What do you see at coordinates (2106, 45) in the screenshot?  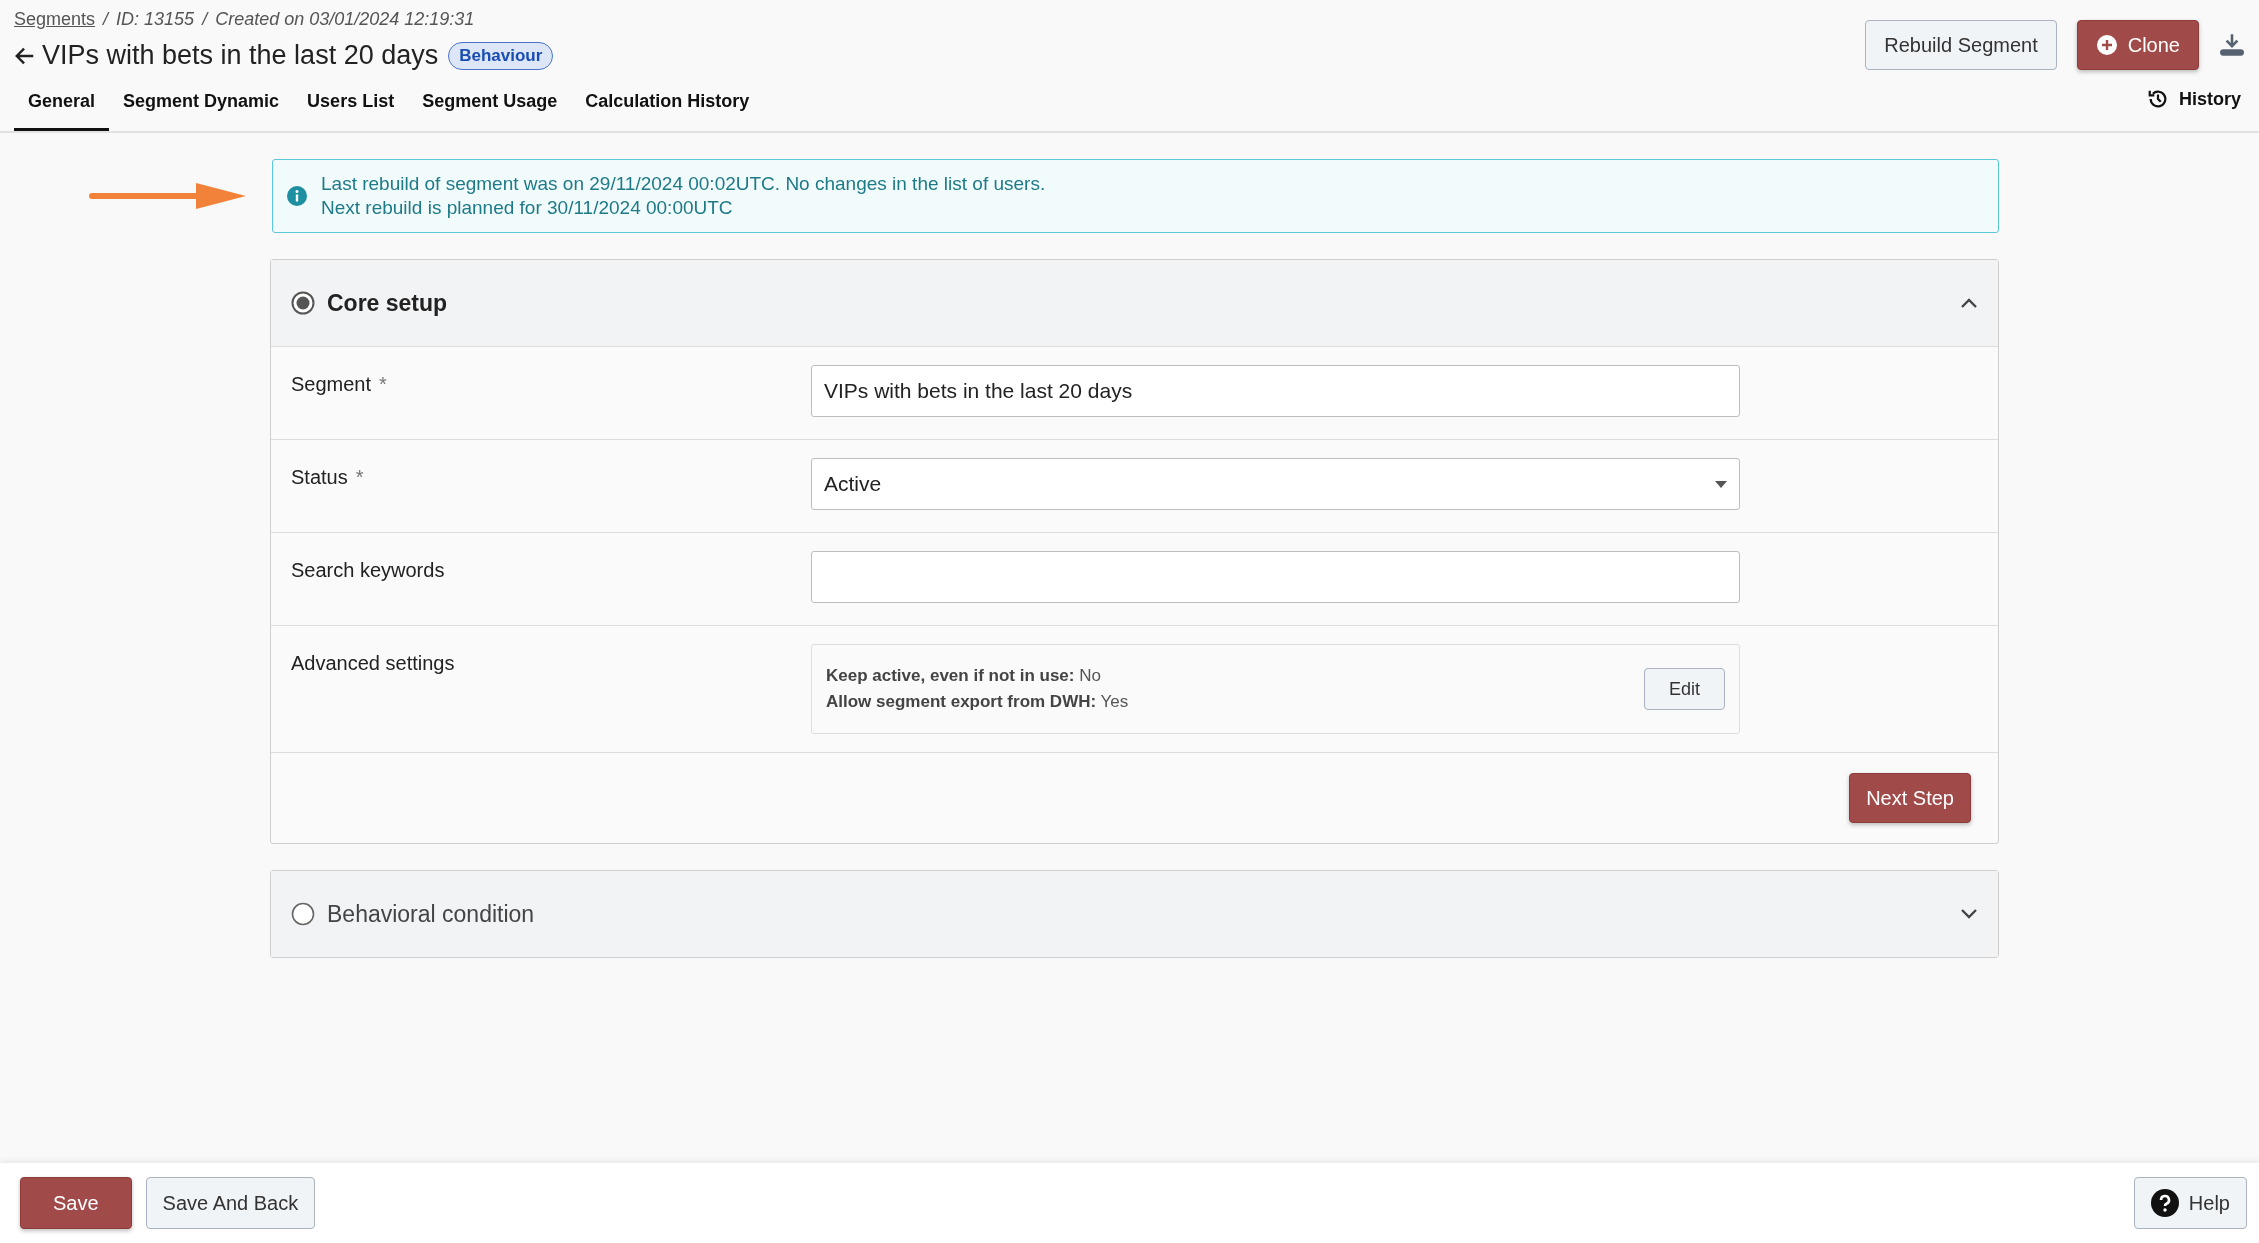 I see `plus-circle-icon` at bounding box center [2106, 45].